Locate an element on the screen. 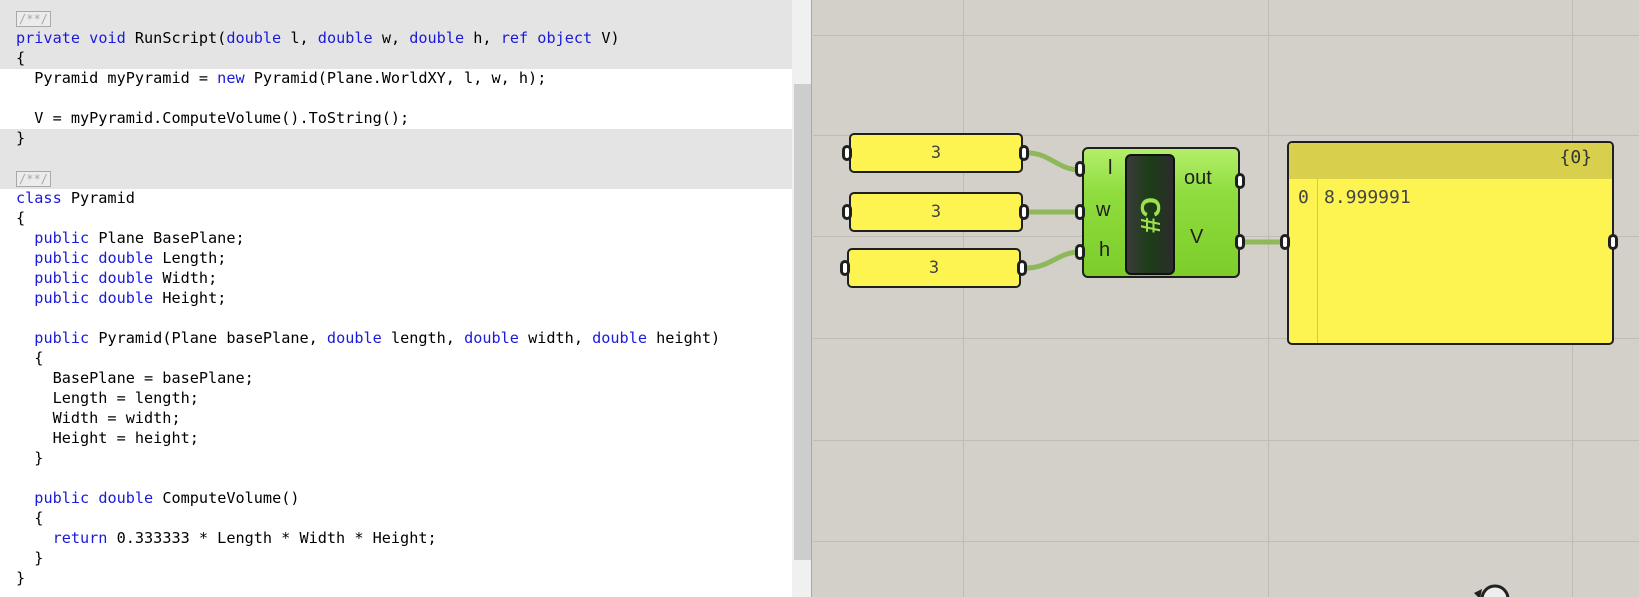  code-text: Pyramid(Plane.WorldXY, l, w, h); is located at coordinates (395, 78).